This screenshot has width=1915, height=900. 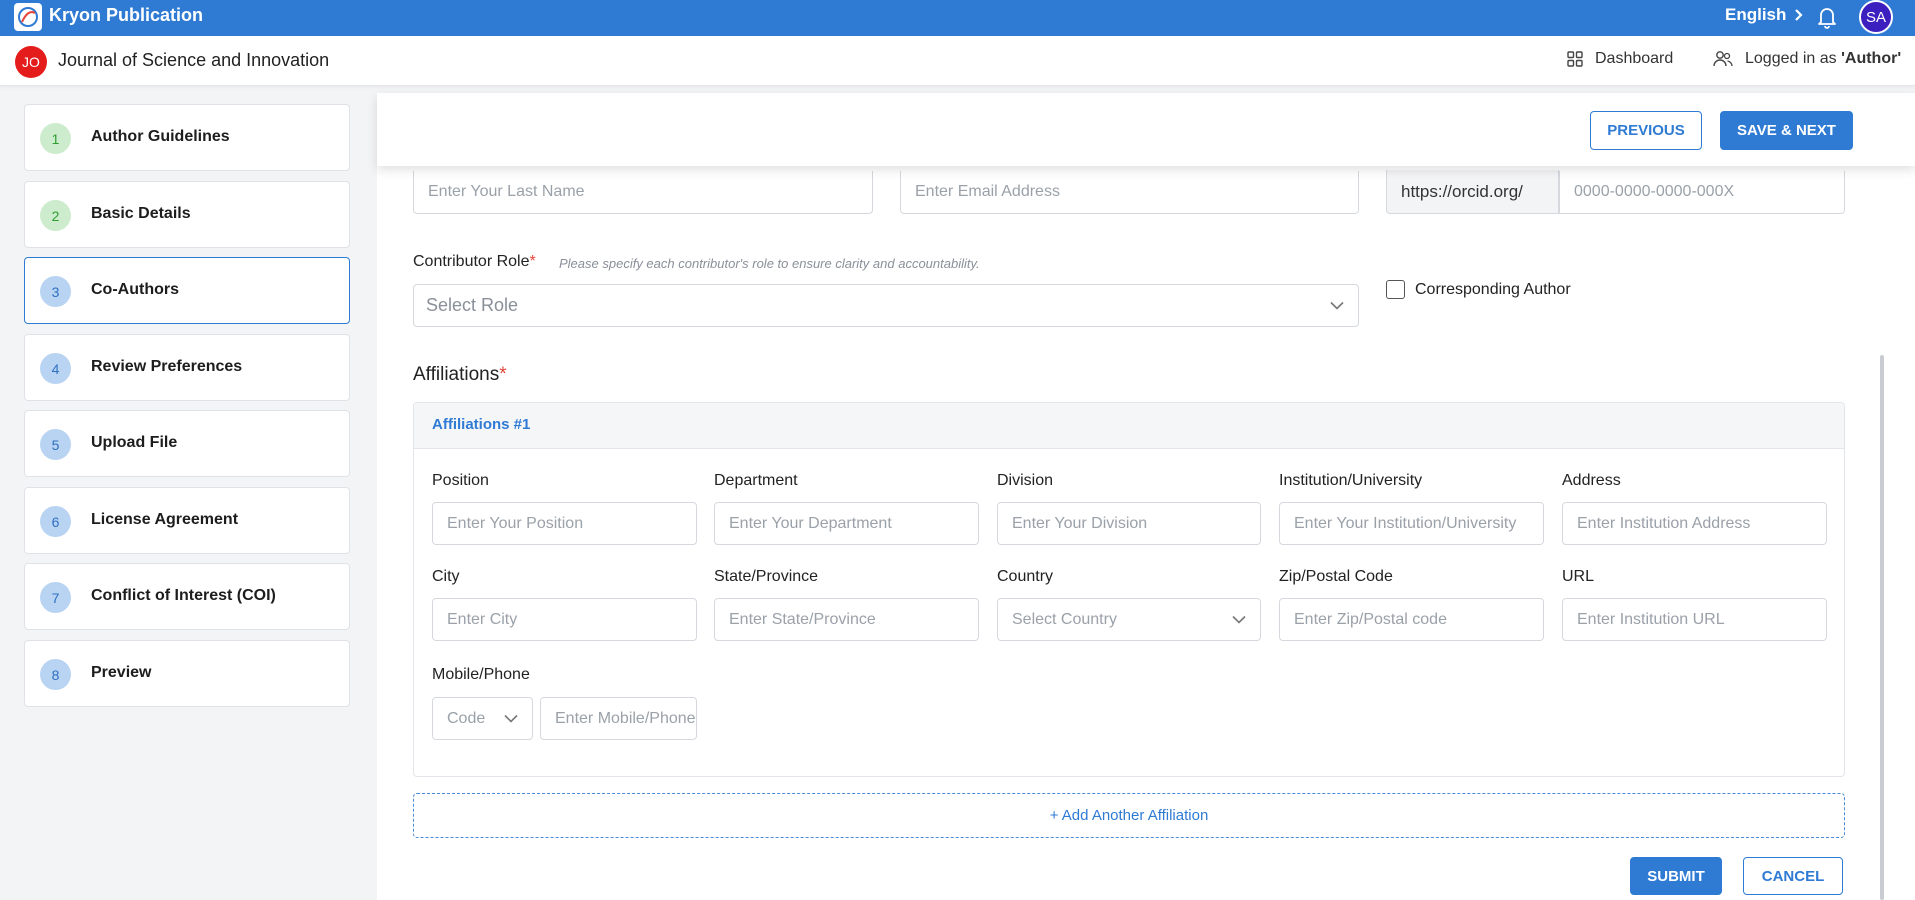 I want to click on step-label: License Agreement, so click(x=165, y=519).